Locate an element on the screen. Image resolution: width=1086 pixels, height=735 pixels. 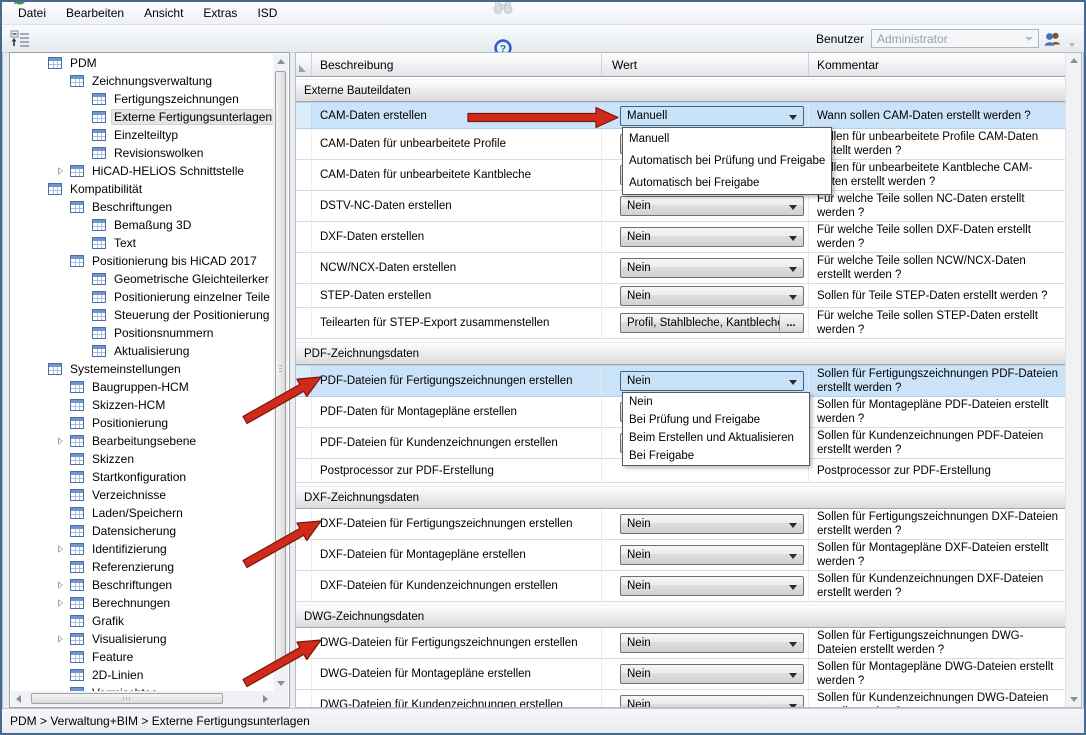
value-dropdown: Manuell is located at coordinates (712, 115).